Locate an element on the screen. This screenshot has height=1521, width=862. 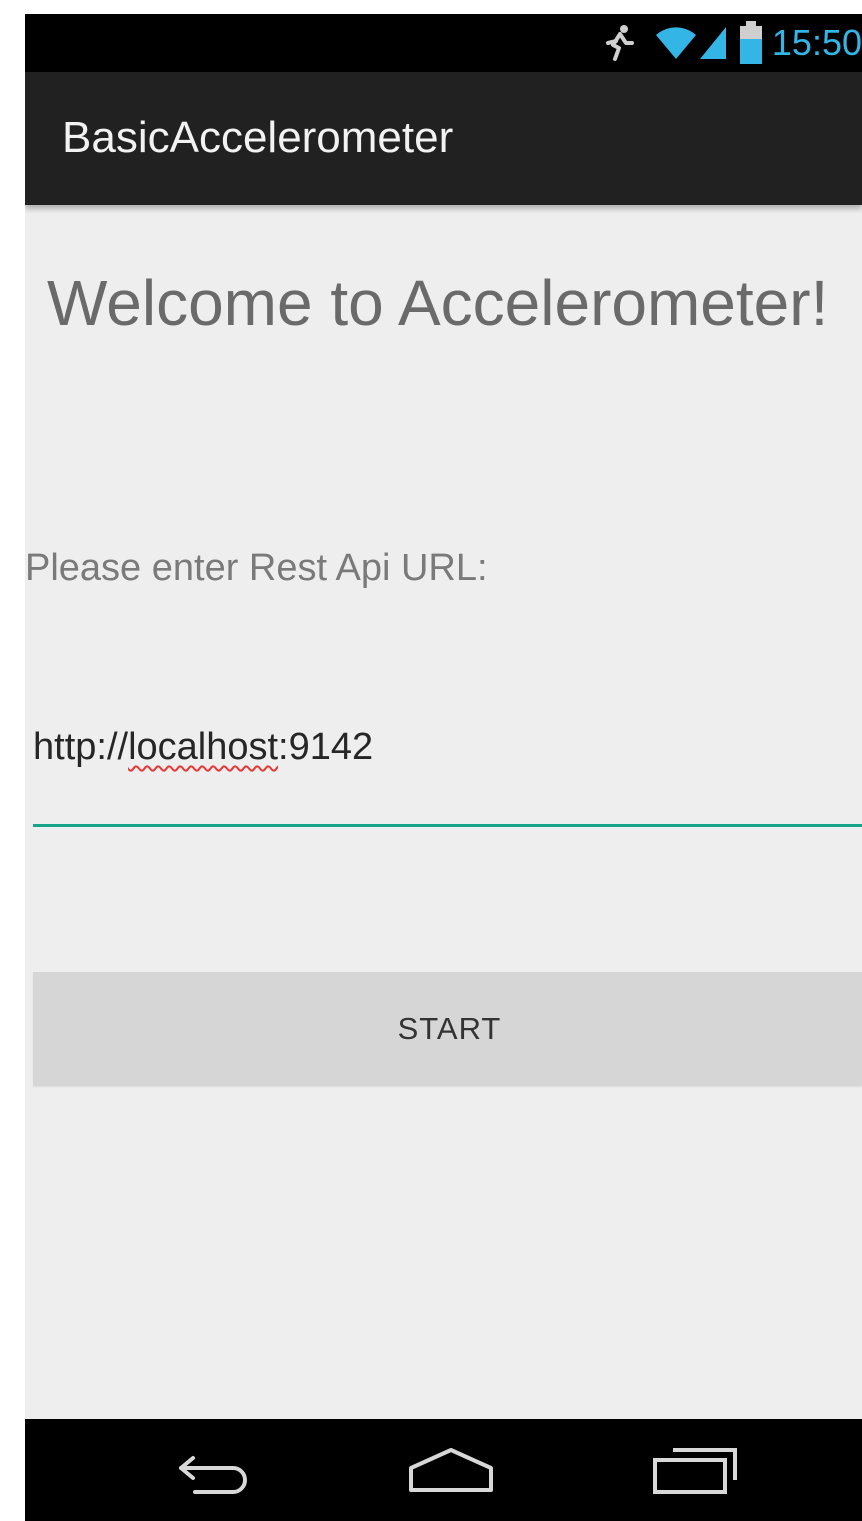
wifi-icon is located at coordinates (675, 43).